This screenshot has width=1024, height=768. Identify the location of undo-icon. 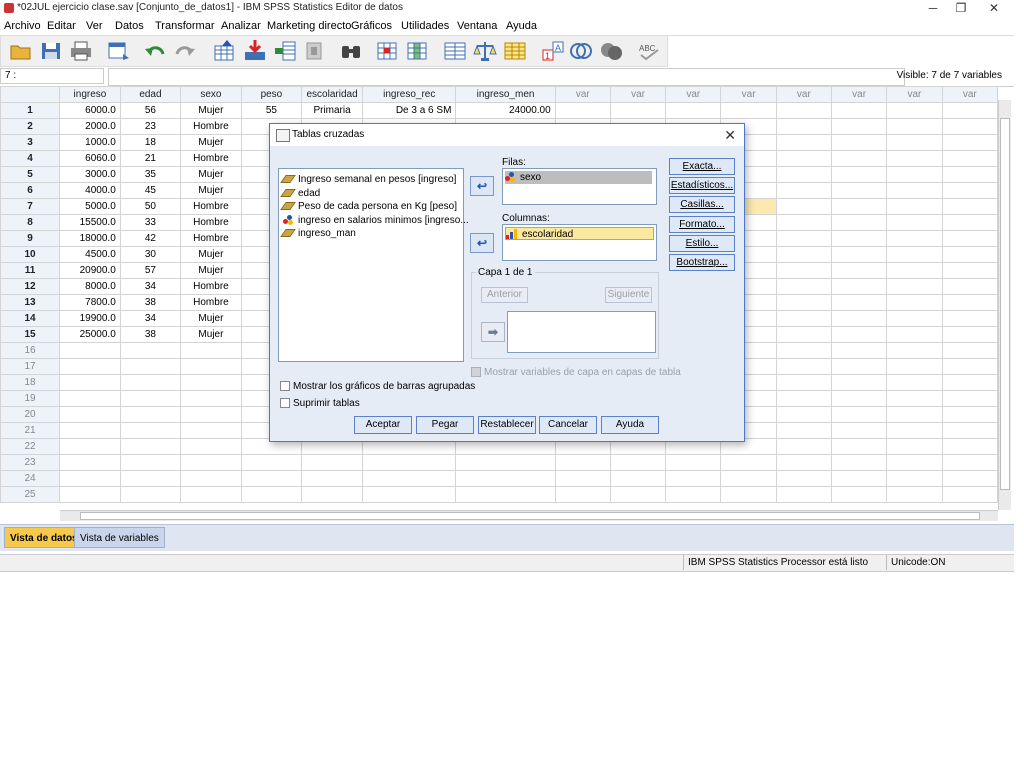
(155, 51).